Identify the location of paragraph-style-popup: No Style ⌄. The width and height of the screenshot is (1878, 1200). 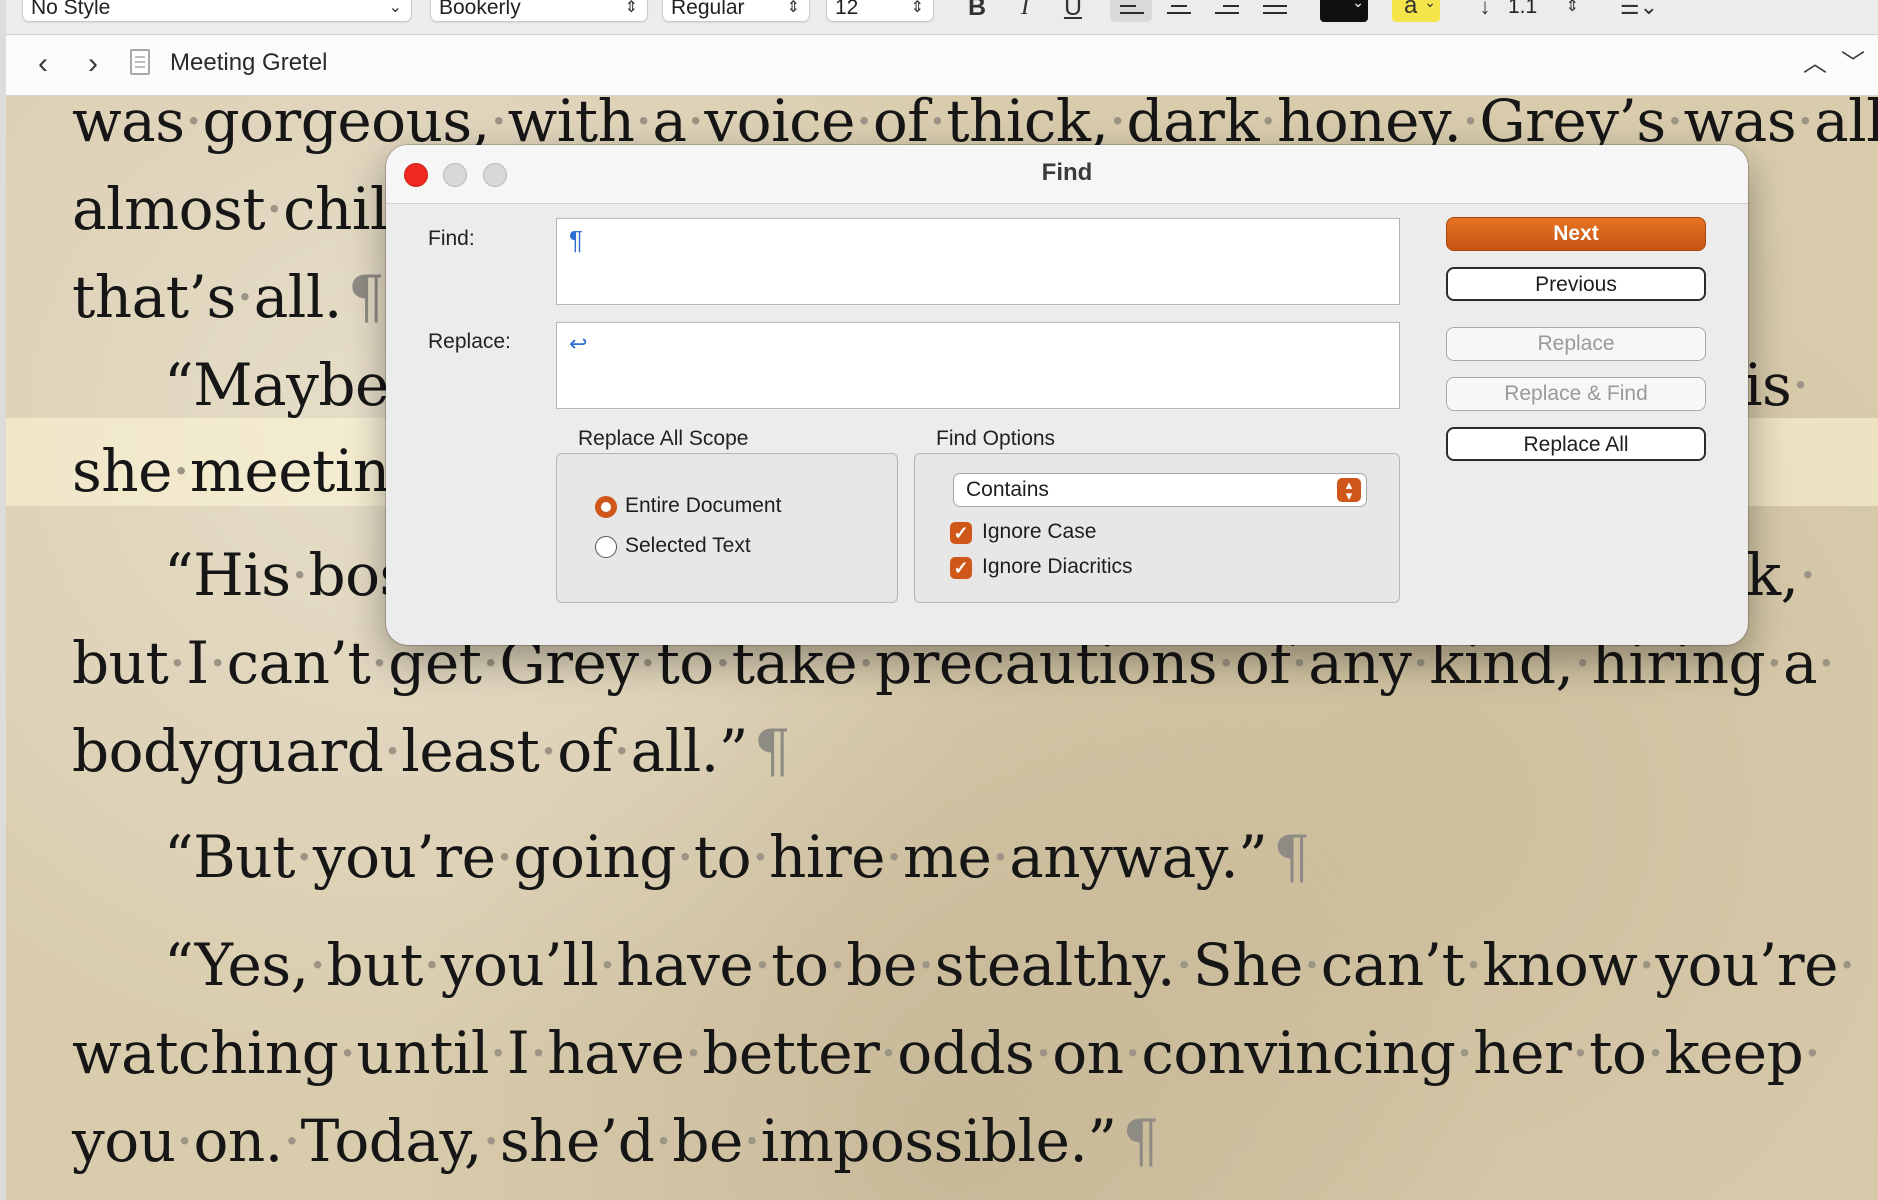
(217, 11).